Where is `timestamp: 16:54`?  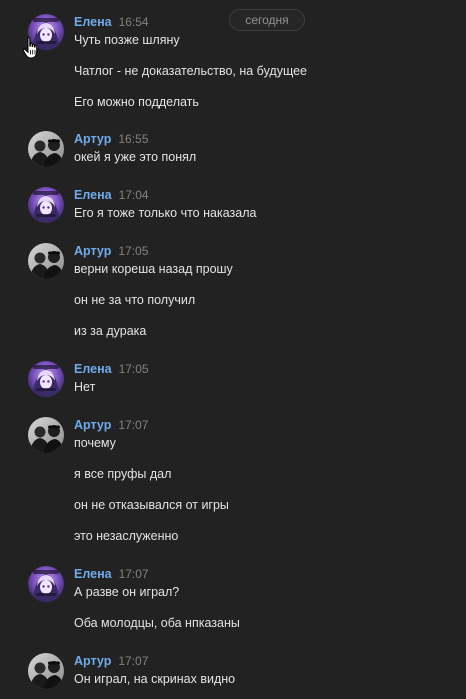
timestamp: 16:54 is located at coordinates (134, 22).